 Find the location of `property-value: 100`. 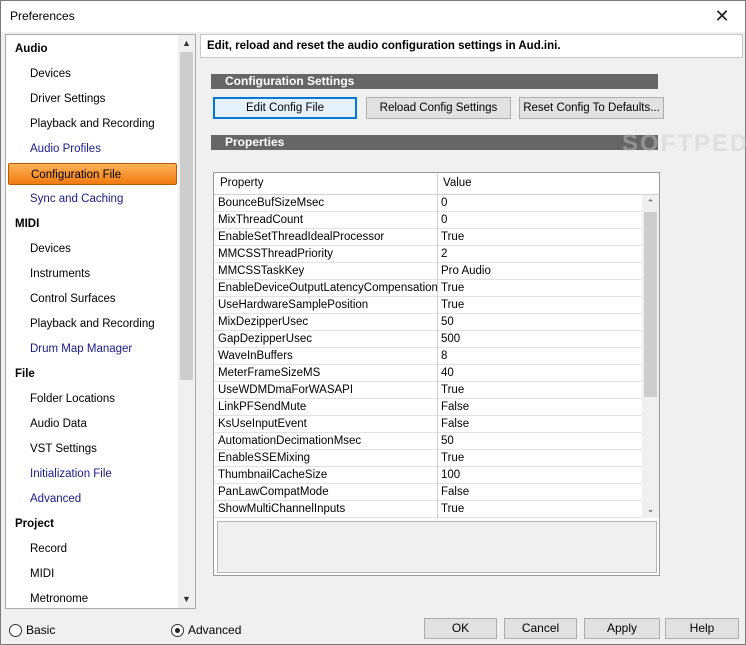

property-value: 100 is located at coordinates (450, 475).